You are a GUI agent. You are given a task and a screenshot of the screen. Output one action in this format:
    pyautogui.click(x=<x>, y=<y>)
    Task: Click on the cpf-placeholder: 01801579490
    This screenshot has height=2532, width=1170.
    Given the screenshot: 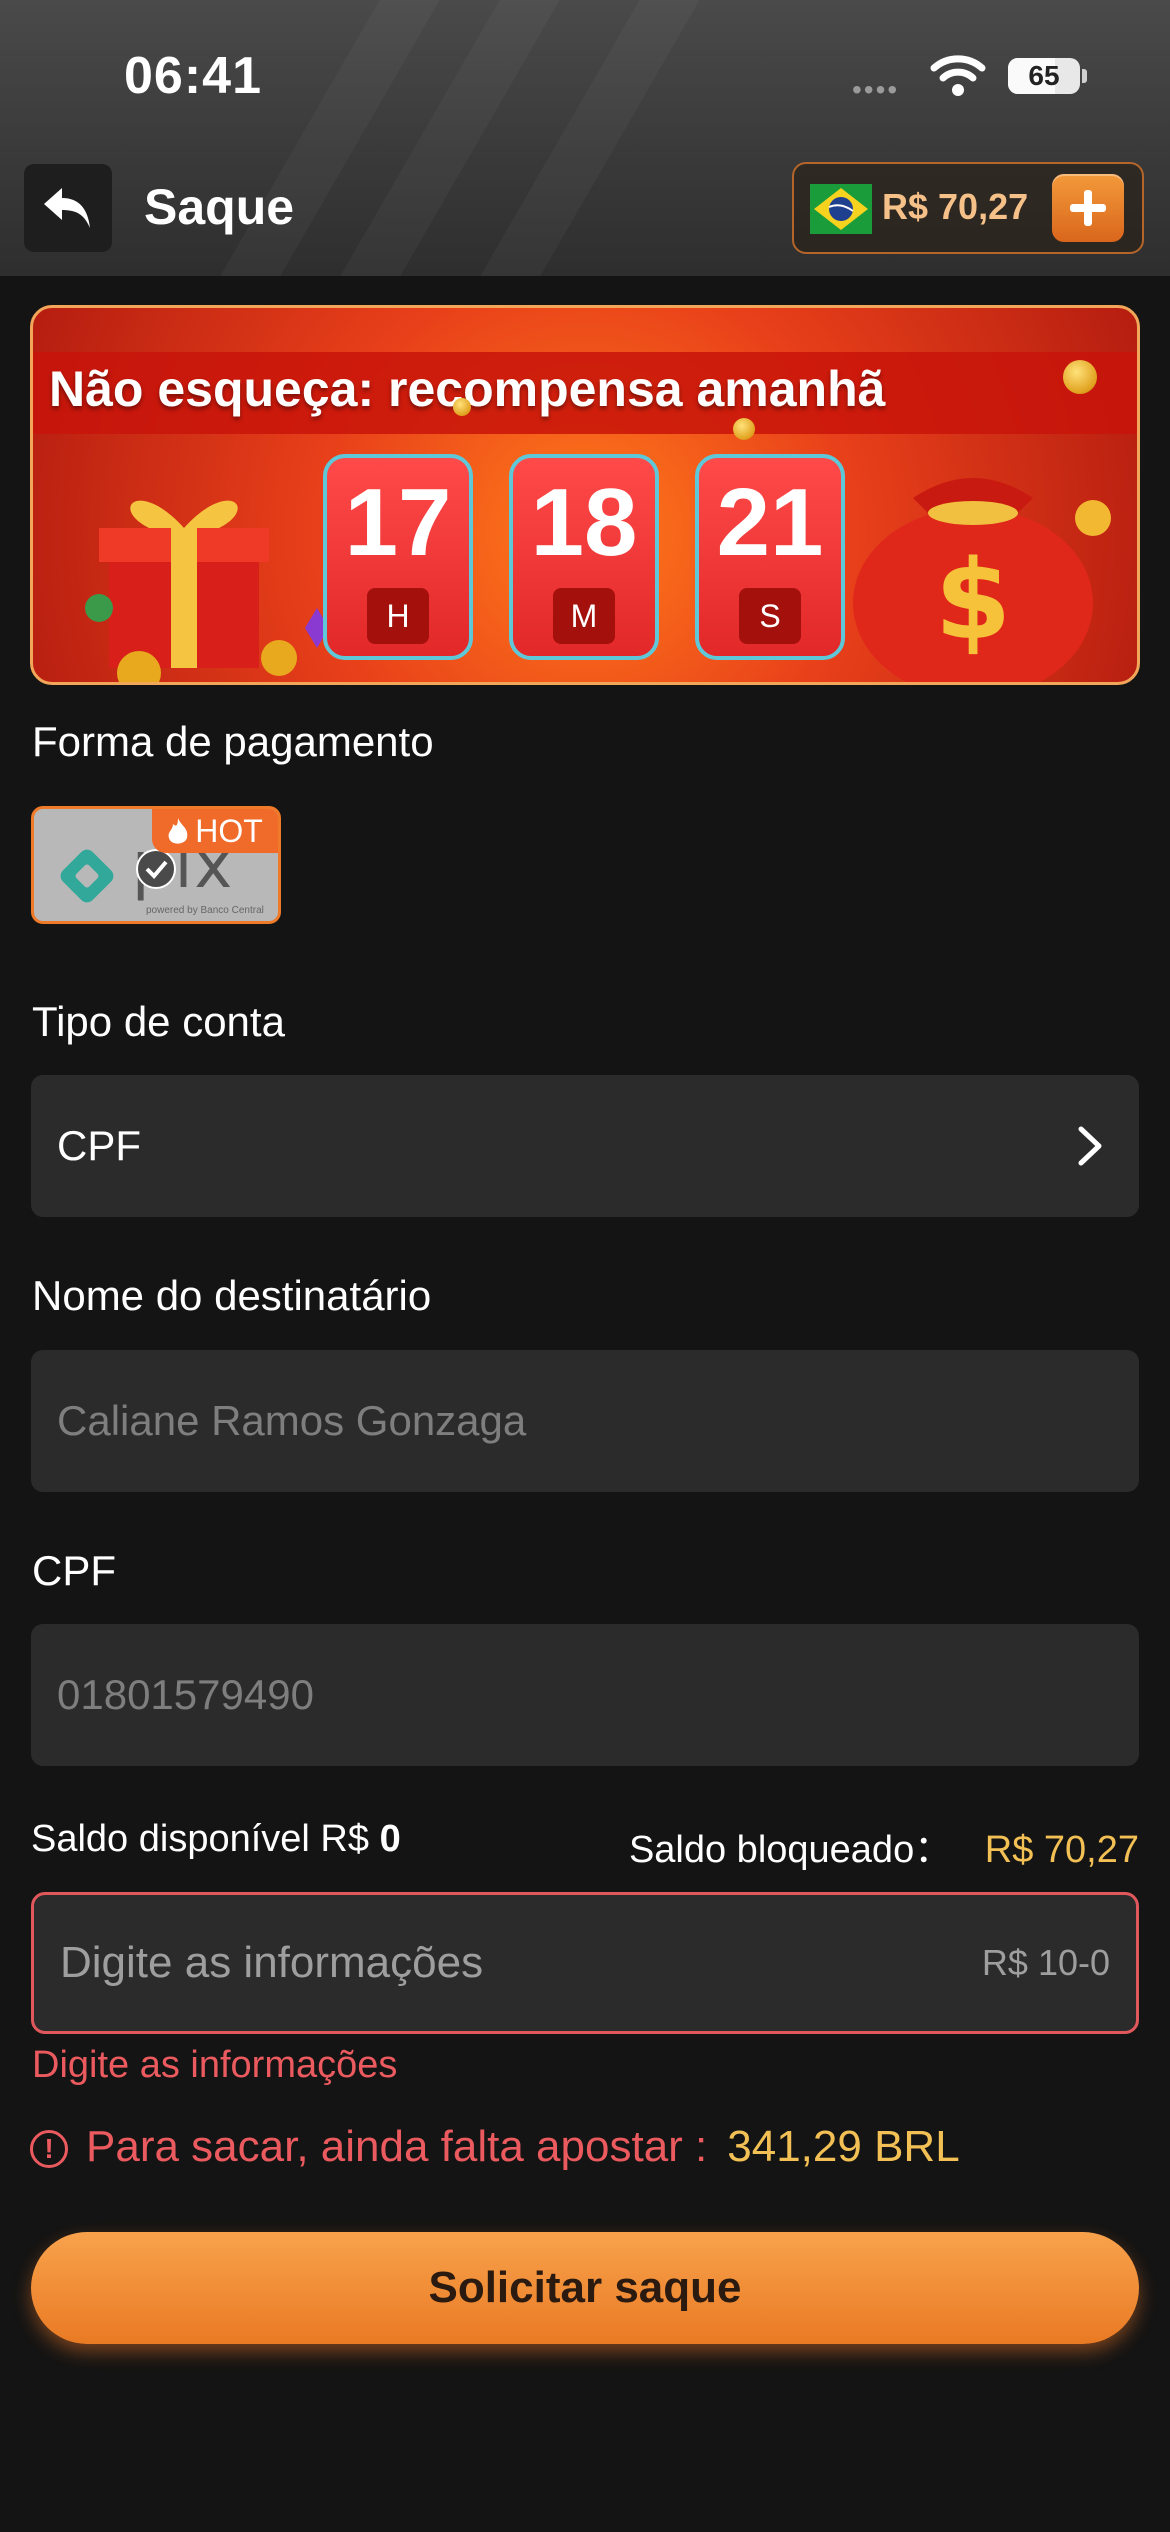 What is the action you would take?
    pyautogui.click(x=185, y=1694)
    